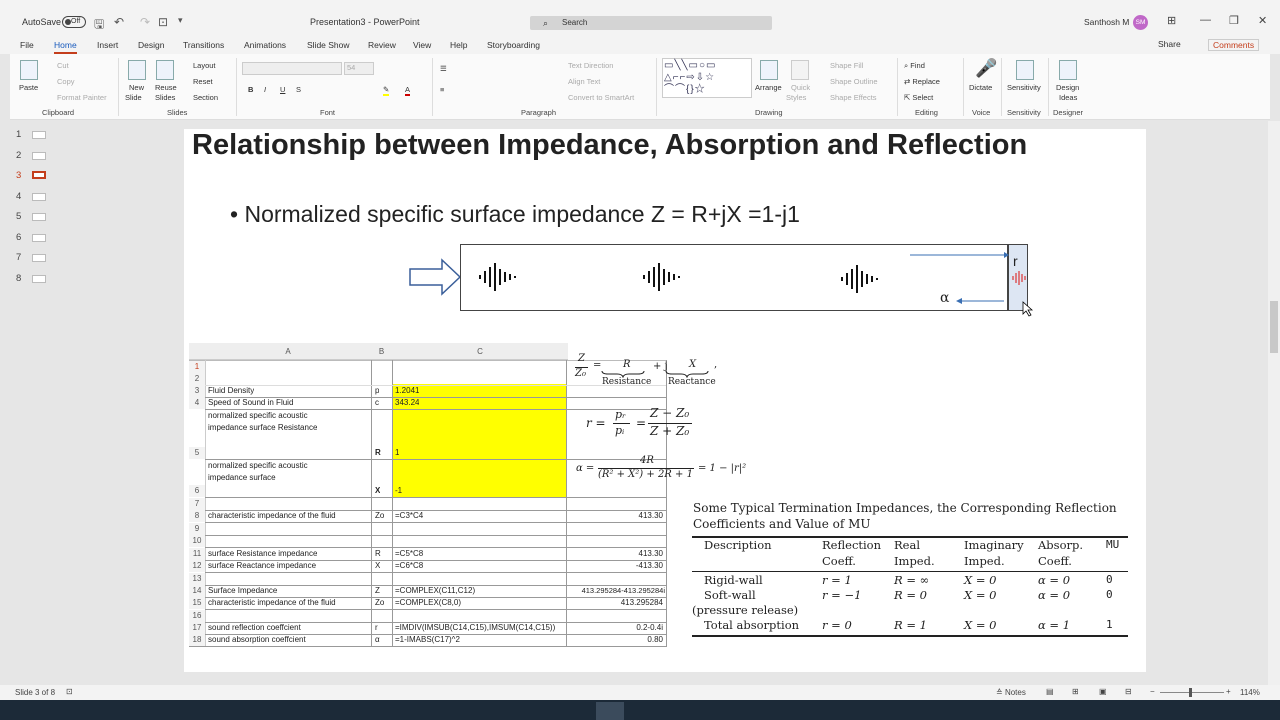  What do you see at coordinates (397, 452) in the screenshot?
I see `cell-c5: 1` at bounding box center [397, 452].